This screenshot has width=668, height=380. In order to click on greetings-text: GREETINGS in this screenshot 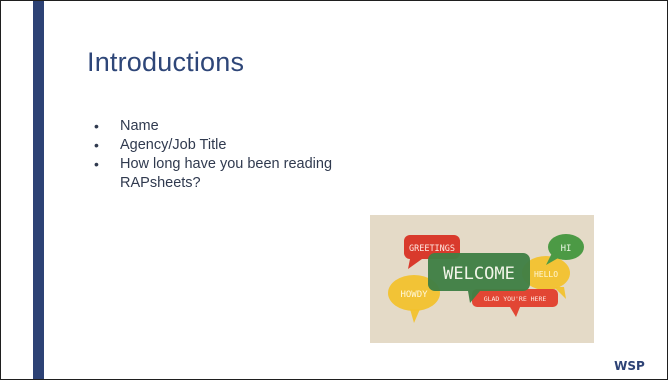, I will do `click(432, 249)`.